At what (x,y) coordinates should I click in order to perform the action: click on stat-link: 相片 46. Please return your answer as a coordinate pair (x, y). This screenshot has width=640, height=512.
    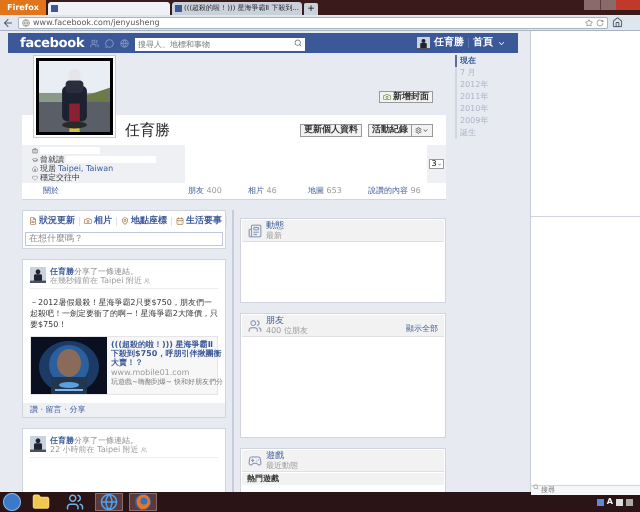
    Looking at the image, I should click on (278, 190).